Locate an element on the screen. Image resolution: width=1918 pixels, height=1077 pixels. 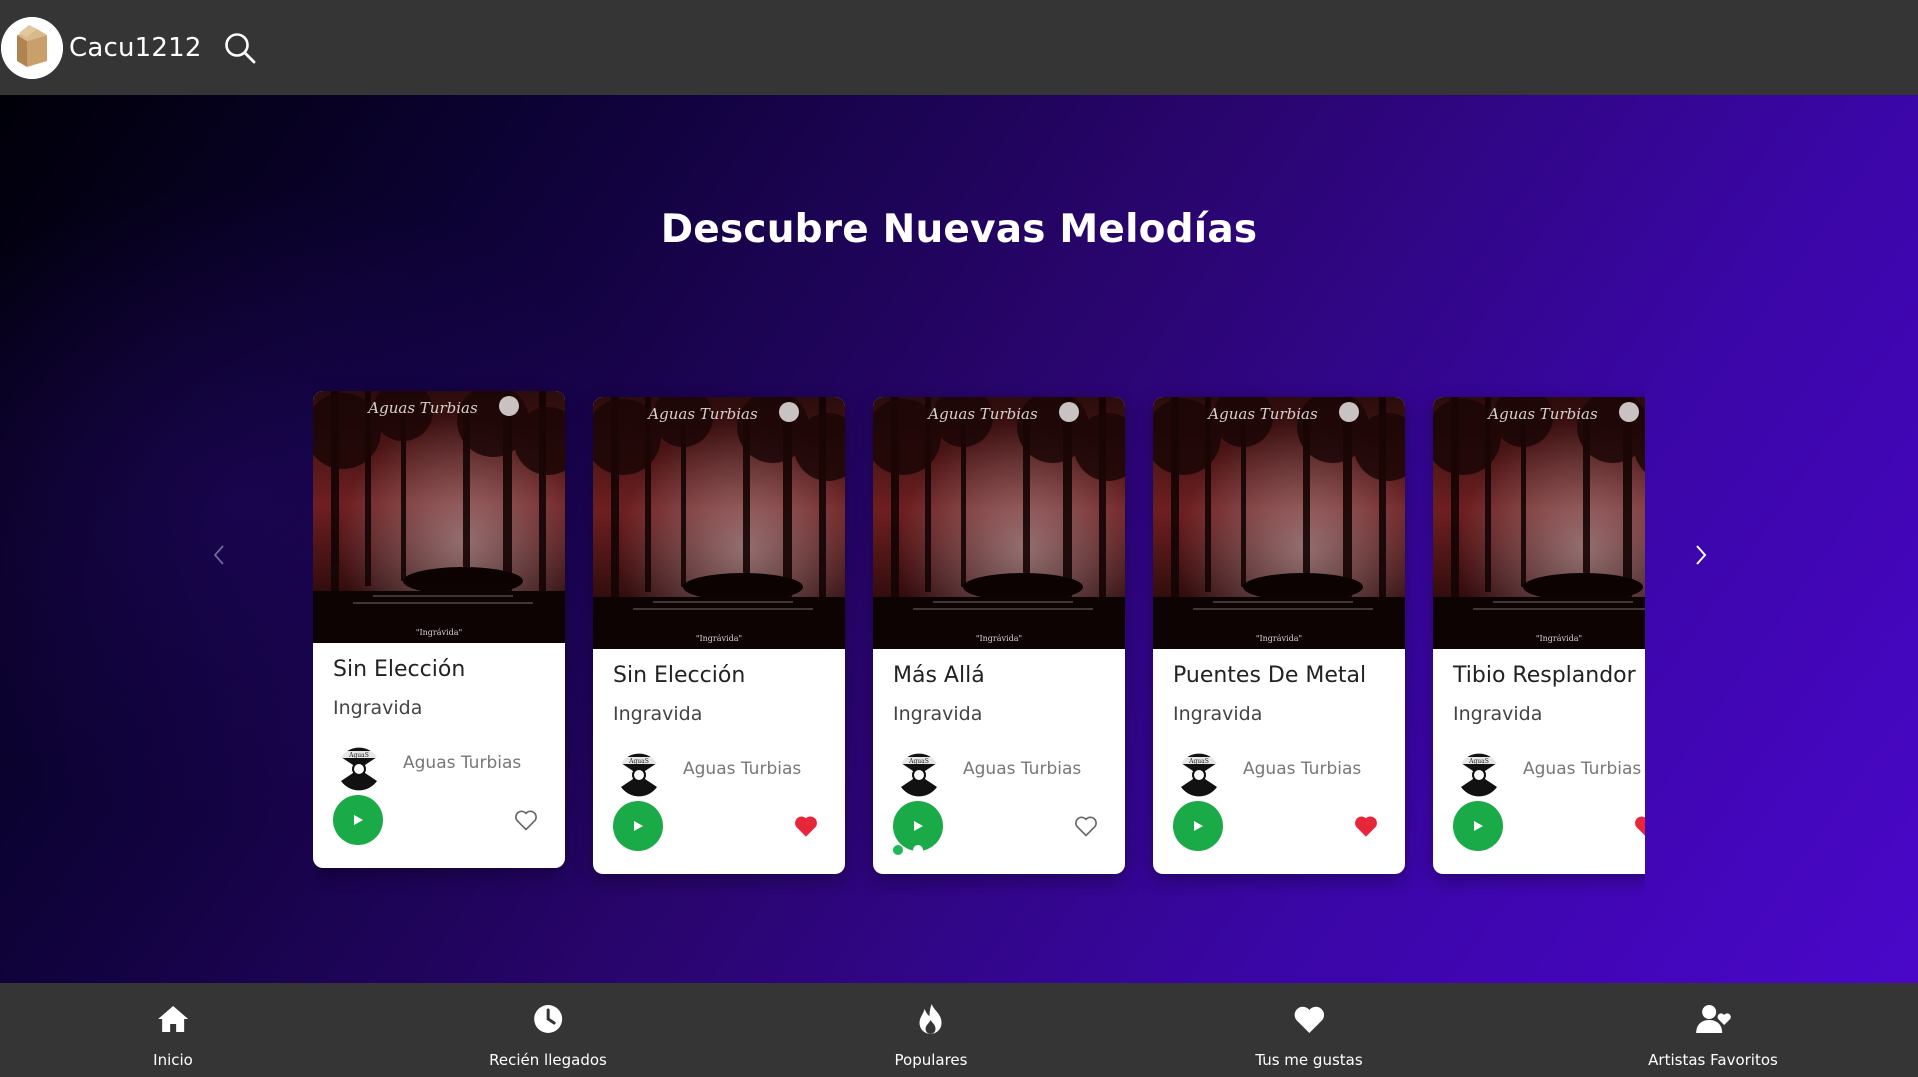
search-icon is located at coordinates (240, 47).